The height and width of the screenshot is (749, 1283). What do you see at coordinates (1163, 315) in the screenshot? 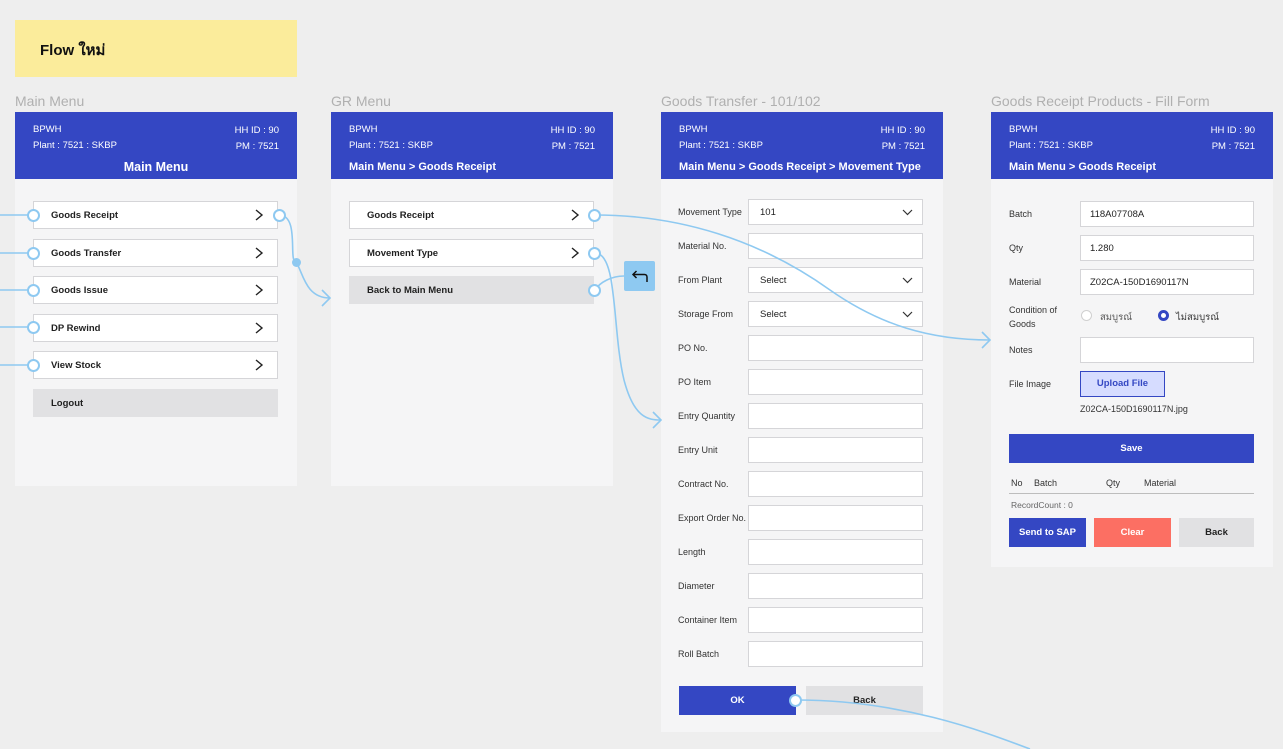
I see `radio-incomplete` at bounding box center [1163, 315].